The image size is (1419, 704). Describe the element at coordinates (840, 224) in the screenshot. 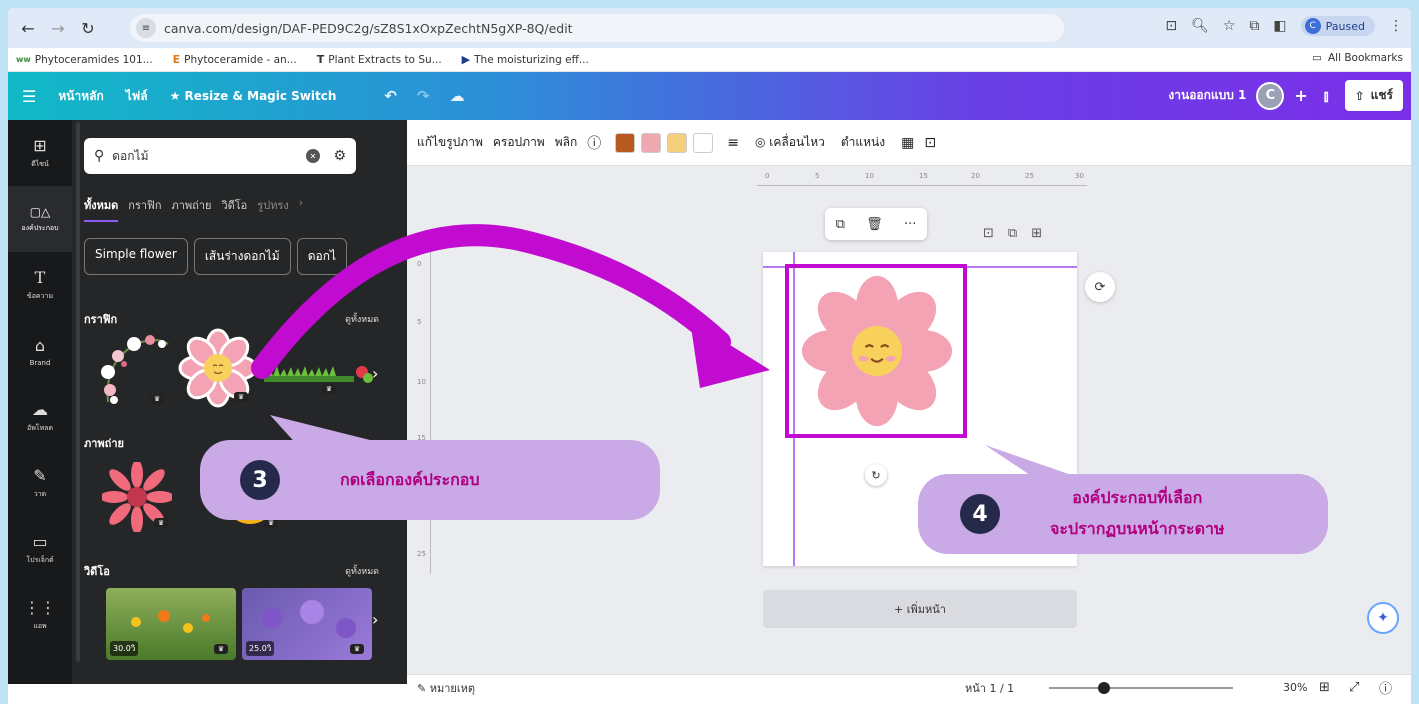

I see `duplicate-icon: ⧉` at that location.